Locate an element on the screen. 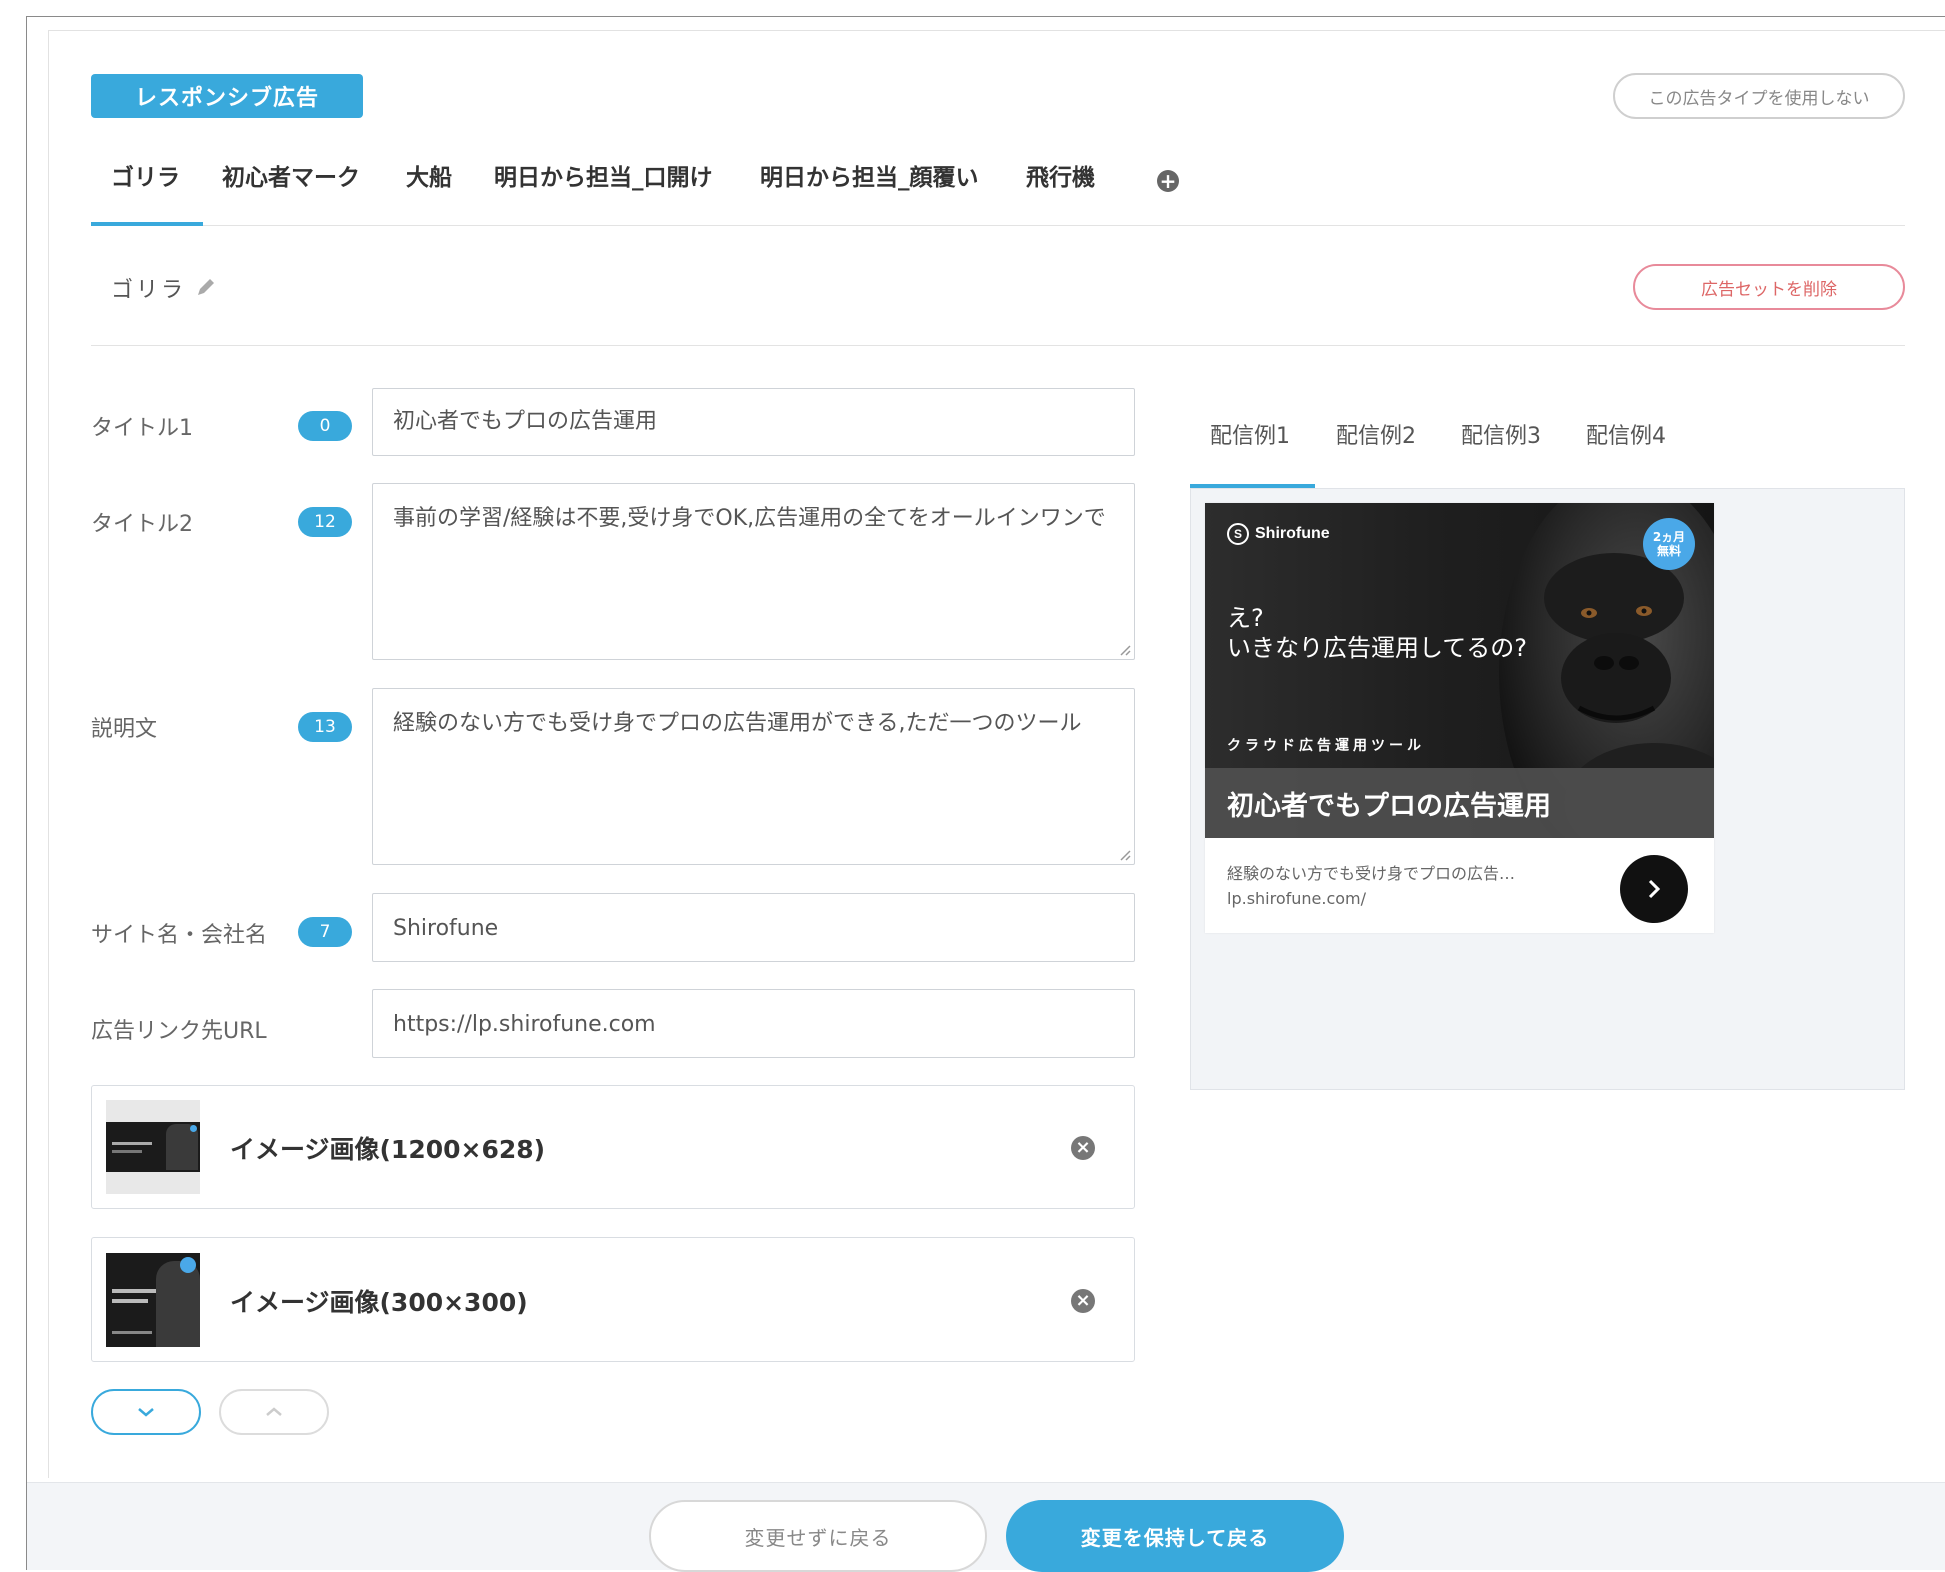 Image resolution: width=1945 pixels, height=1572 pixels. promo-line-2: 無料 is located at coordinates (1668, 551).